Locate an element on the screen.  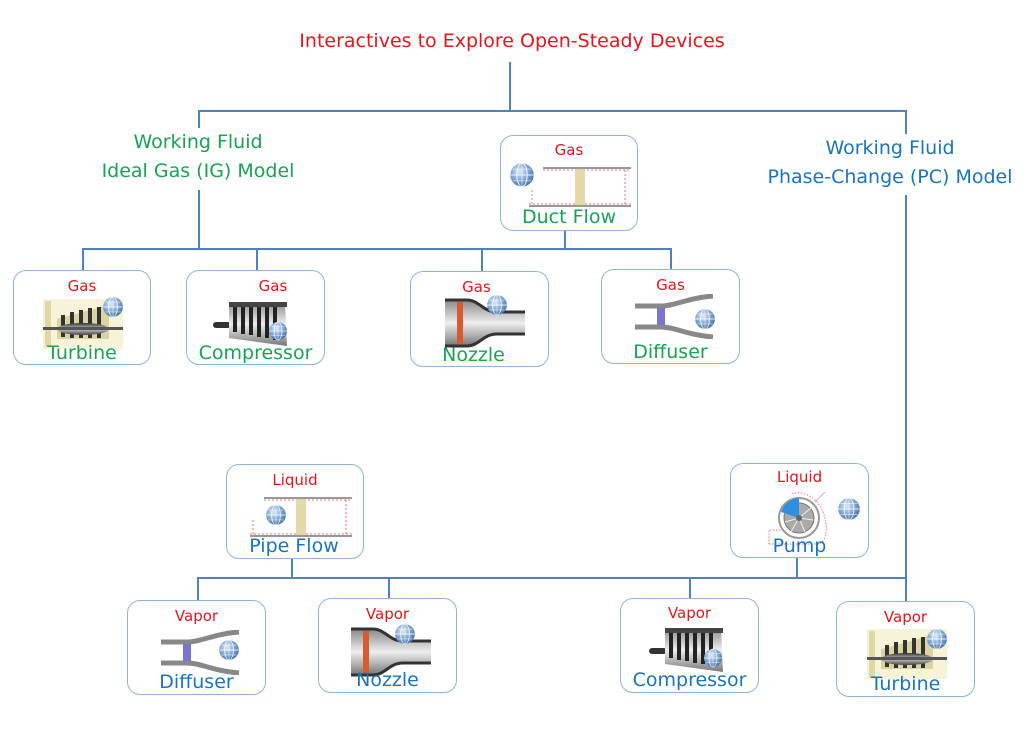
duct-flow-icon is located at coordinates (578, 186).